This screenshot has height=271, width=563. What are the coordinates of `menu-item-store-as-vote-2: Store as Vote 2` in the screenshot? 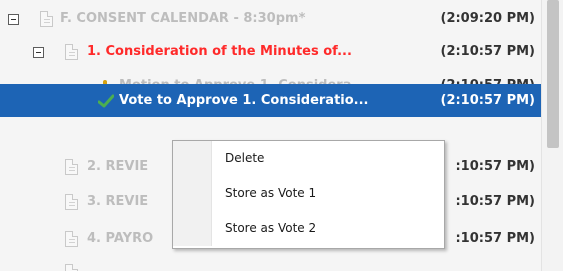 It's located at (307, 228).